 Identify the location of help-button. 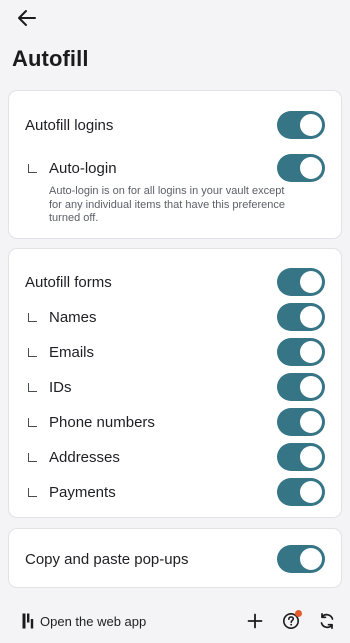
(291, 621).